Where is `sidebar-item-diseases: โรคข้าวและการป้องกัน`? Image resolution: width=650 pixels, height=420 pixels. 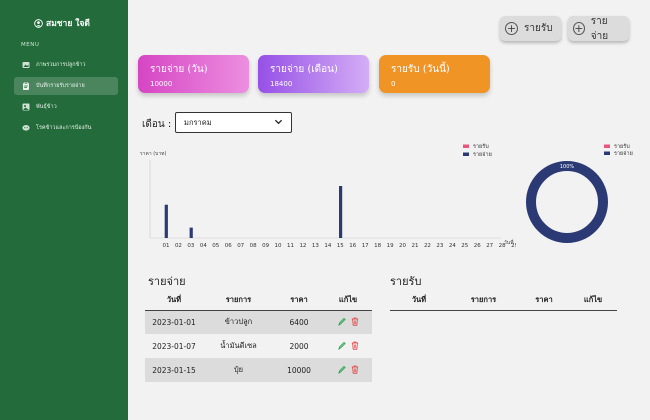
sidebar-item-diseases: โรคข้าวและการป้องกัน is located at coordinates (66, 128).